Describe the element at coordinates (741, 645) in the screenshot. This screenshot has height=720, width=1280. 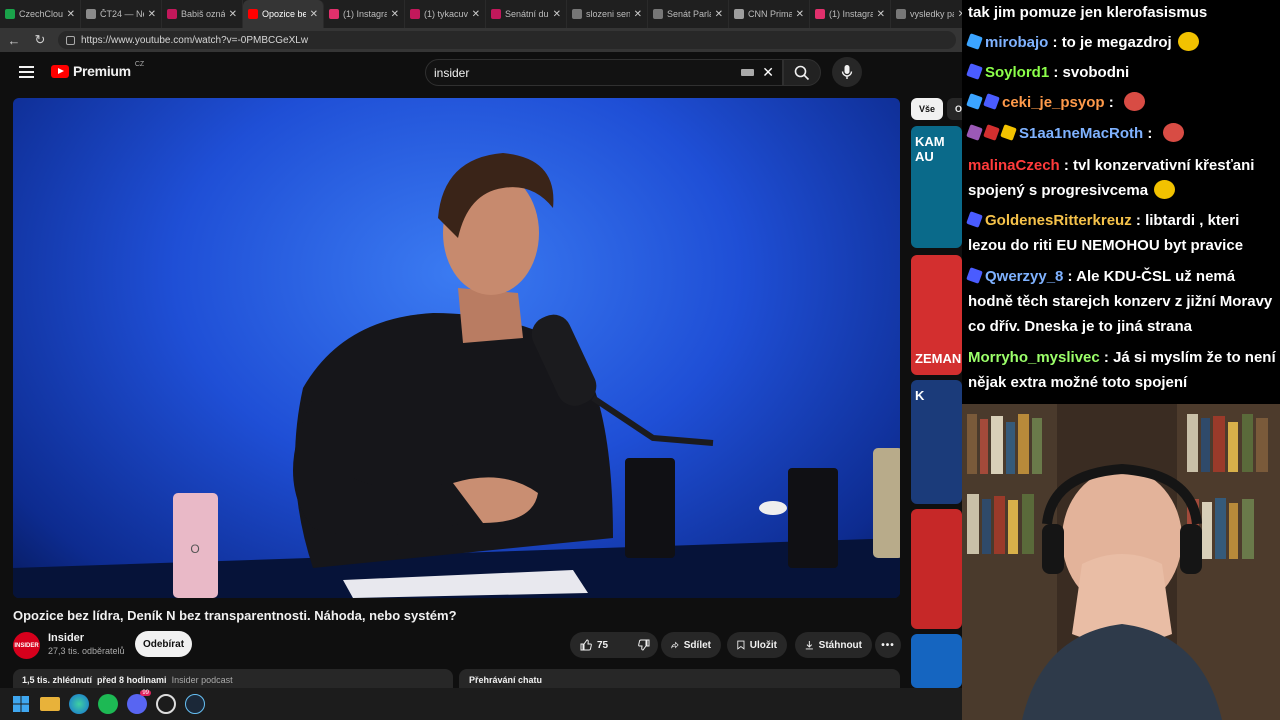
I see `bookmark-icon` at that location.